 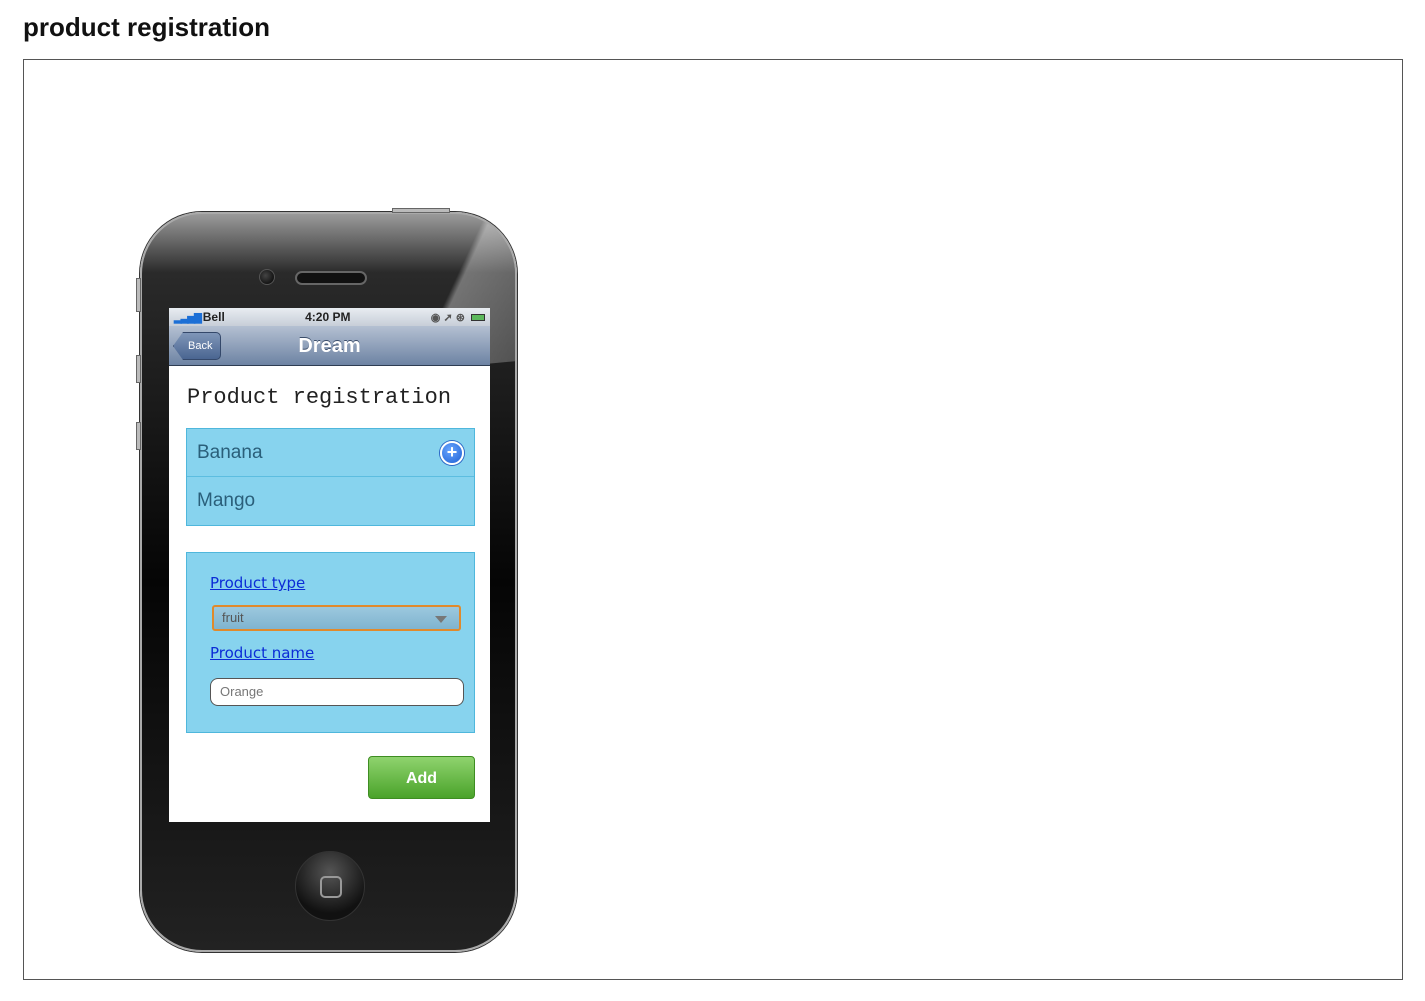 I want to click on add-circle-icon: +, so click(x=452, y=452).